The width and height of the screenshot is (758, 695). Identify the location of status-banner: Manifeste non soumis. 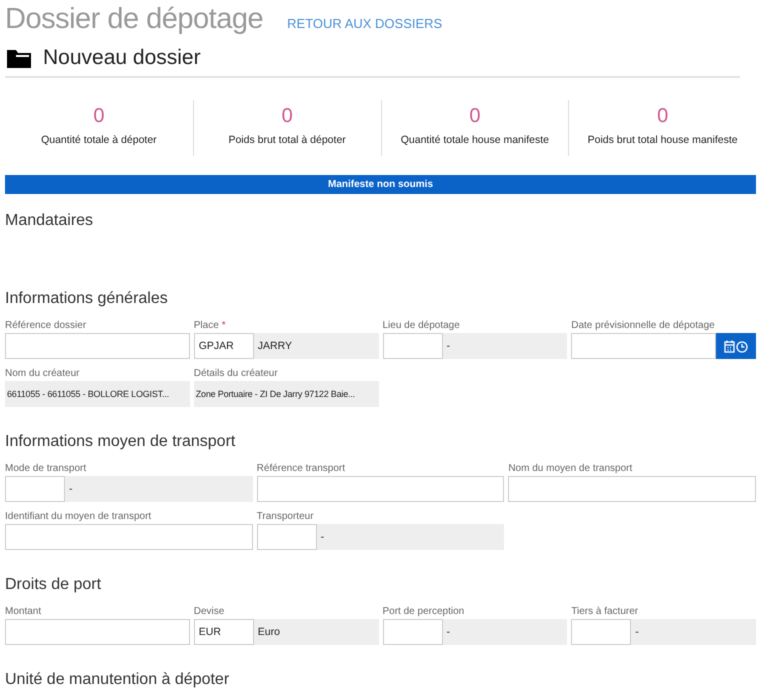
(380, 184).